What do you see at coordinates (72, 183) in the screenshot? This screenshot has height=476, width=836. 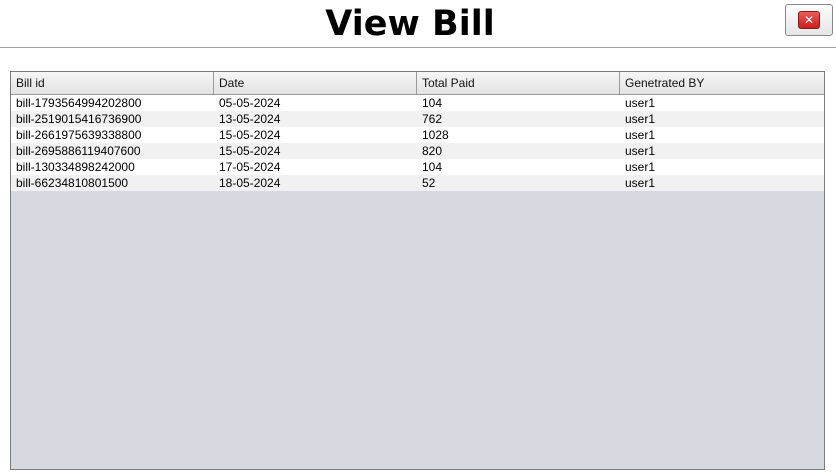 I see `cell-bill-id: bill-66234810801500` at bounding box center [72, 183].